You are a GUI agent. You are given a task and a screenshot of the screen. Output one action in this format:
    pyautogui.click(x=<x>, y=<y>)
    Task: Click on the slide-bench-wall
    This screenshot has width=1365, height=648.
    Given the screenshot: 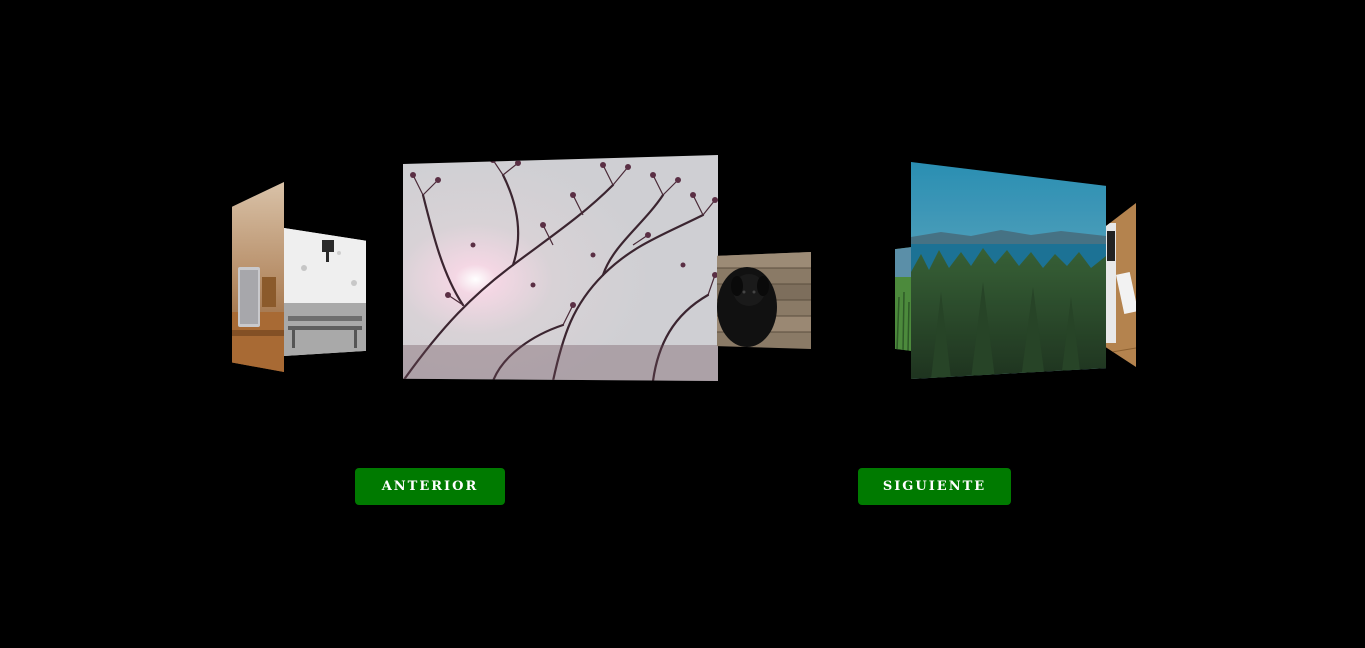 What is the action you would take?
    pyautogui.click(x=325, y=292)
    